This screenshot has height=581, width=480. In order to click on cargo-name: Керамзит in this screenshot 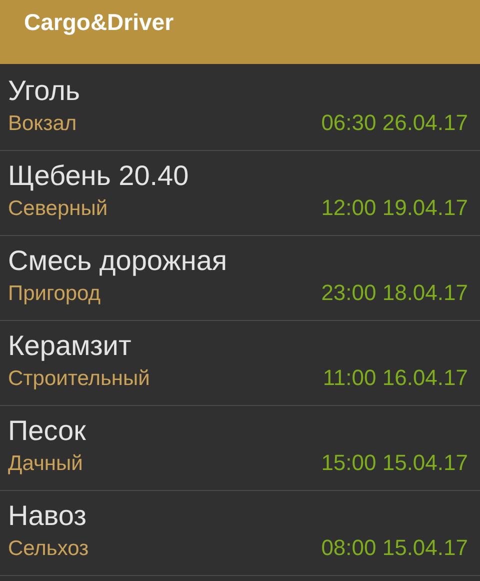, I will do `click(70, 346)`.